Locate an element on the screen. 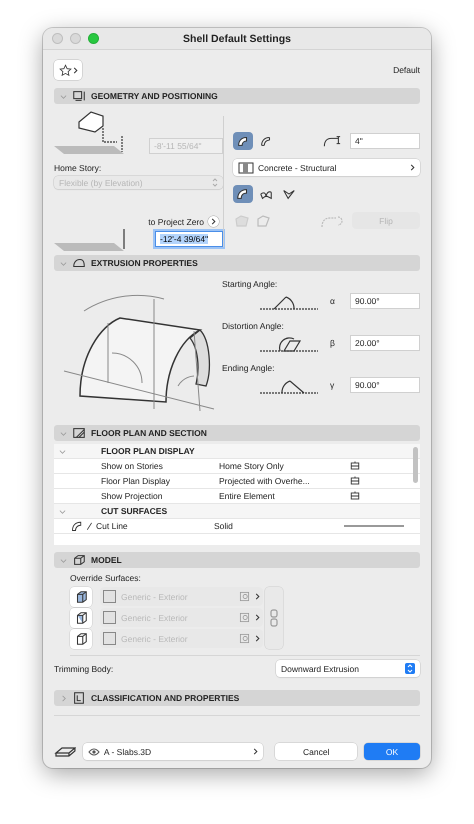  layer-dropdown: A - Slabs.3D is located at coordinates (173, 751).